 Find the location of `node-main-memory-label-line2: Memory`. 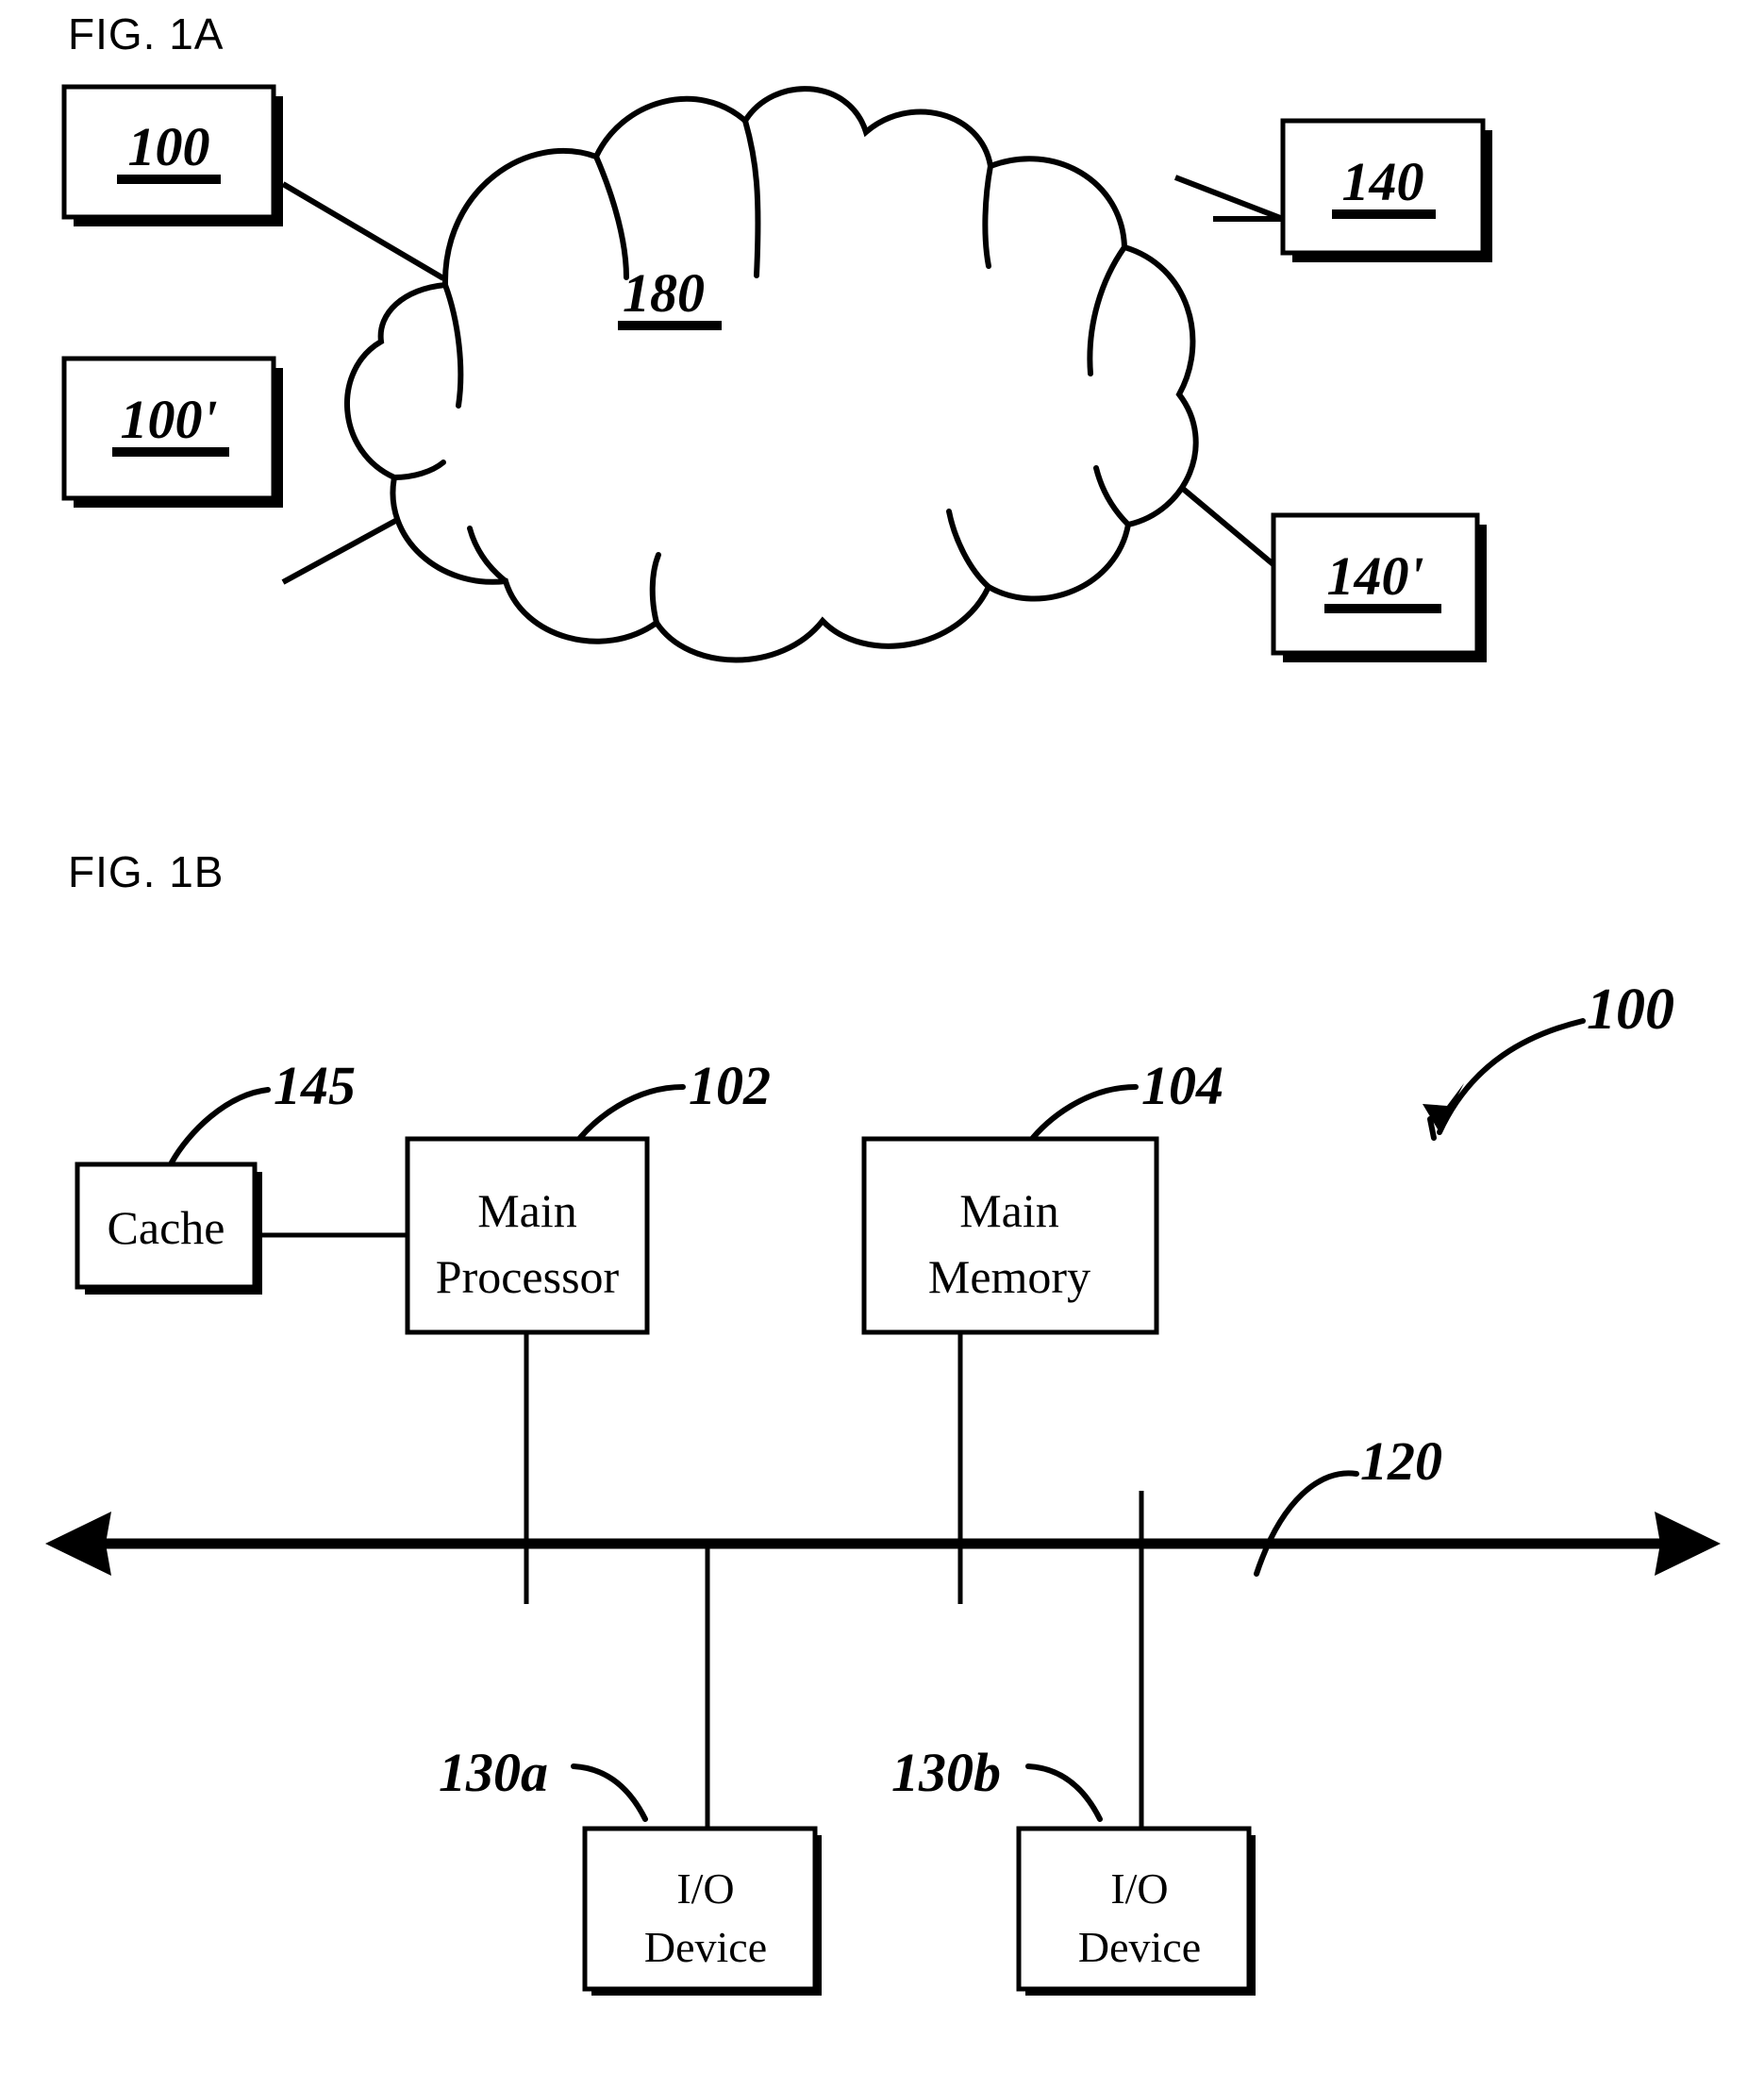

node-main-memory-label-line2: Memory is located at coordinates (1009, 1276).